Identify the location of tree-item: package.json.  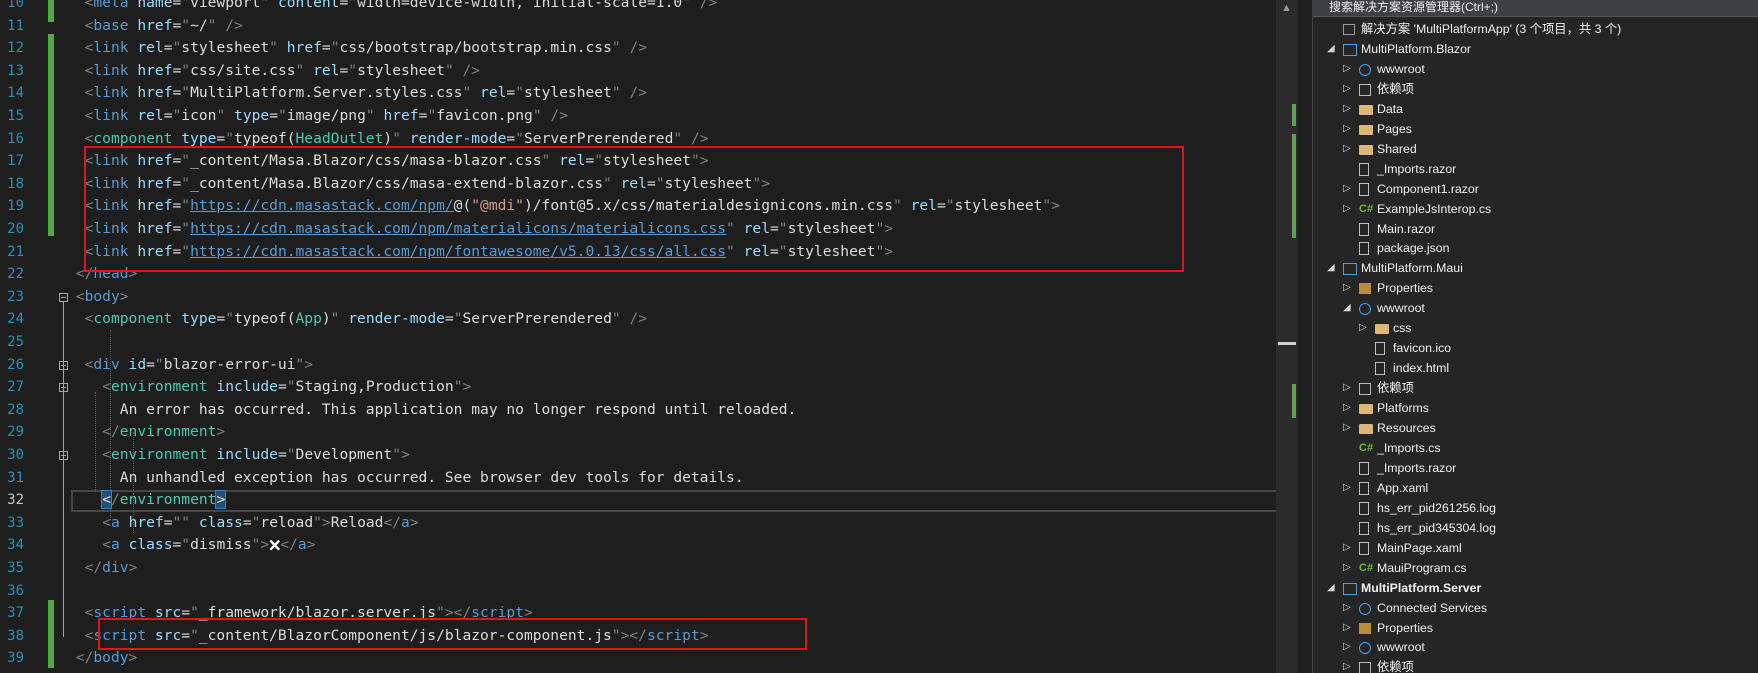
(1535, 248).